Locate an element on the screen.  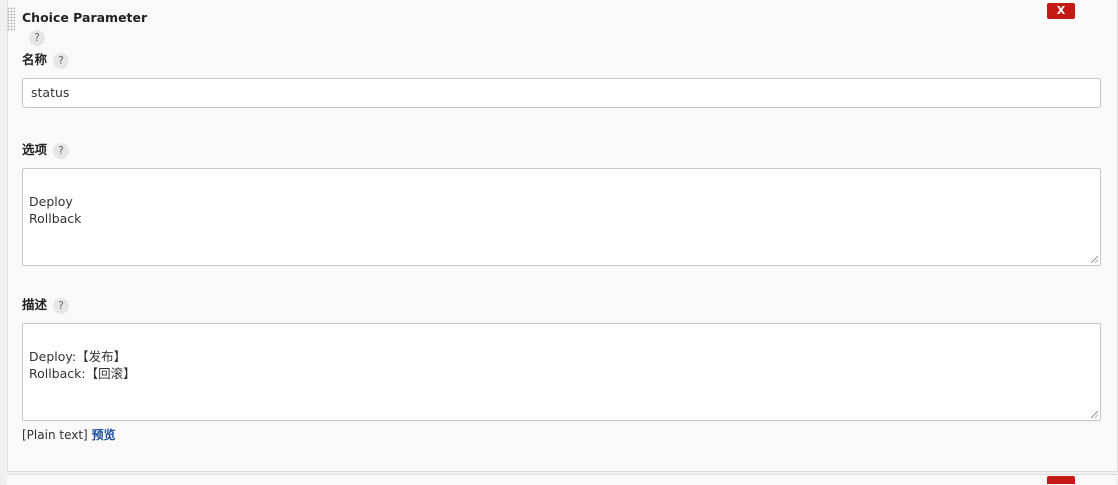
plain-text-label: [Plain text] is located at coordinates (55, 435).